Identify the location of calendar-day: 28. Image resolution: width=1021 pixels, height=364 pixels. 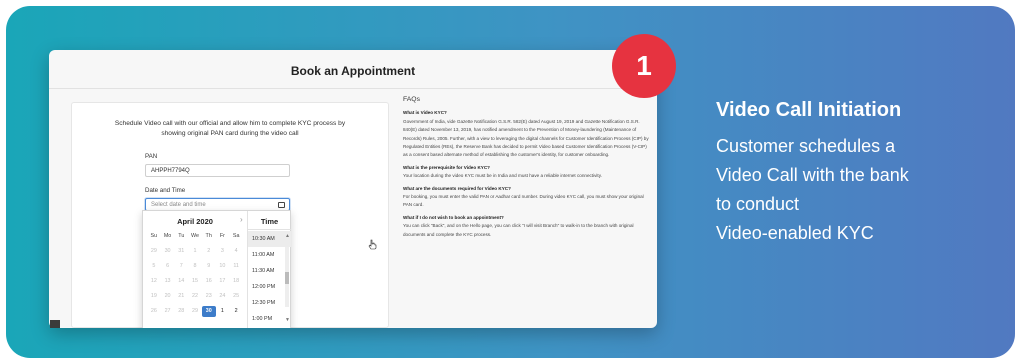
(181, 311).